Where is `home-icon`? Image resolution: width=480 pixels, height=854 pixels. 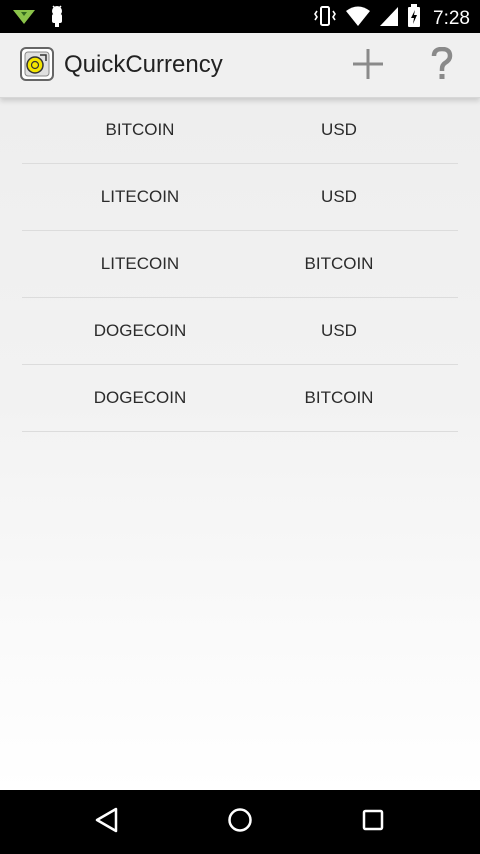
home-icon is located at coordinates (240, 822).